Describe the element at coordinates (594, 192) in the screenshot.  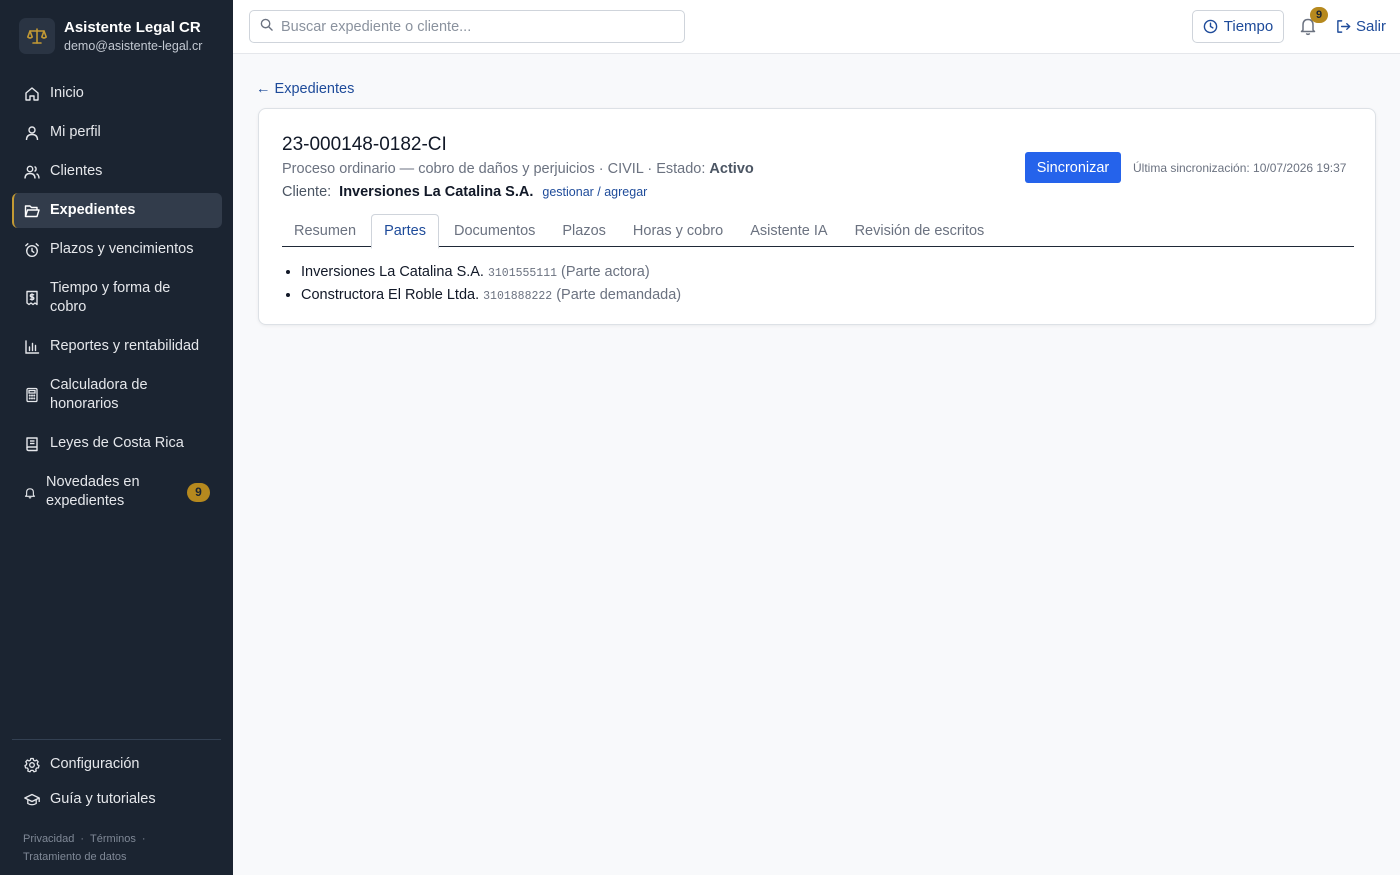
I see `manage-client-link: gestionar / agregar` at that location.